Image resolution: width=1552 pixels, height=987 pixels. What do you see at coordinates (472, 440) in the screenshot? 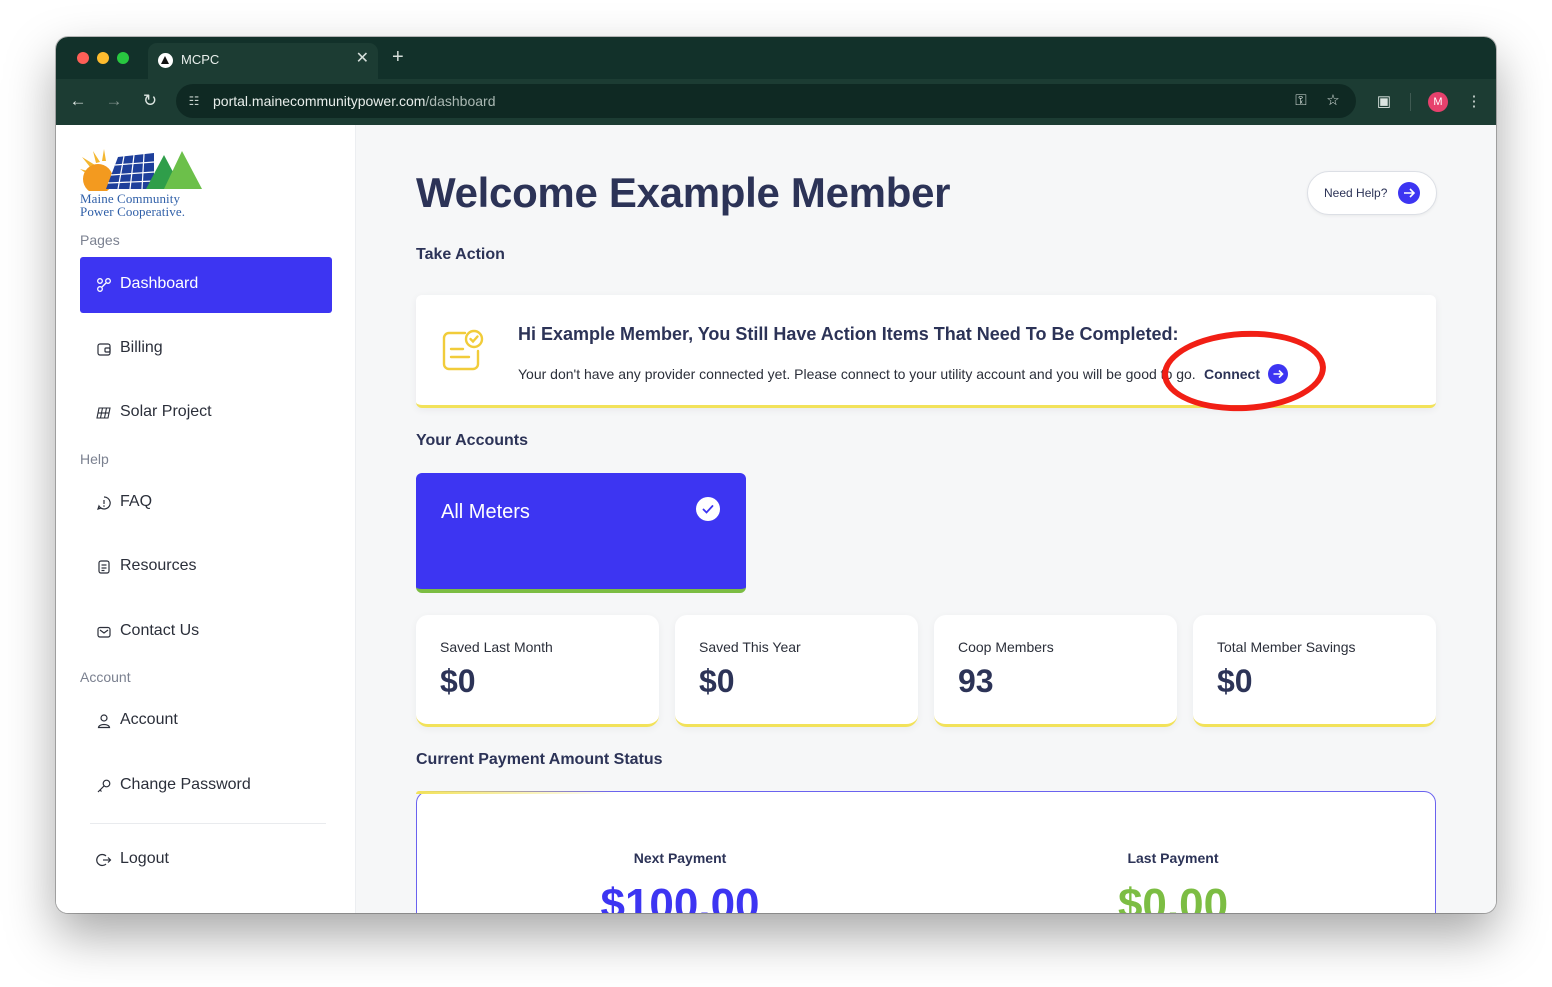
I see `your-accounts-heading: Your Accounts` at bounding box center [472, 440].